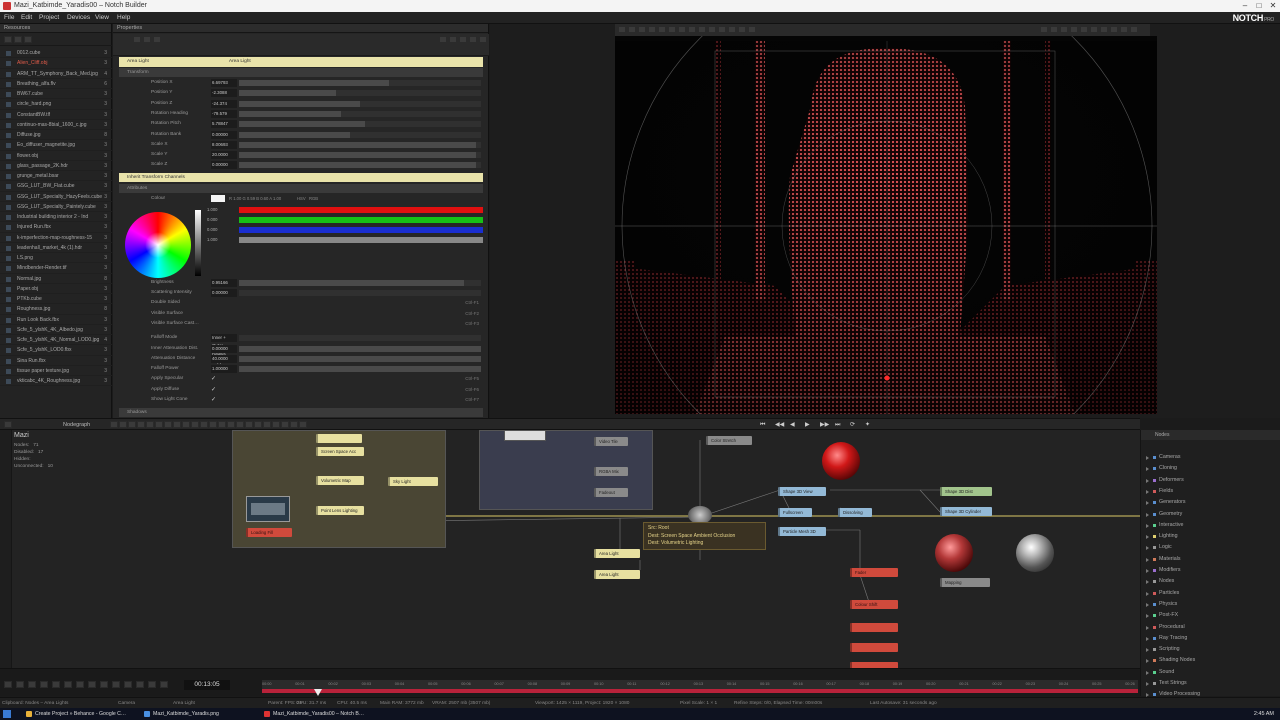 The width and height of the screenshot is (1280, 720). What do you see at coordinates (56, 84) in the screenshot?
I see `resource-item: Breathing_alfa.flv 6` at bounding box center [56, 84].